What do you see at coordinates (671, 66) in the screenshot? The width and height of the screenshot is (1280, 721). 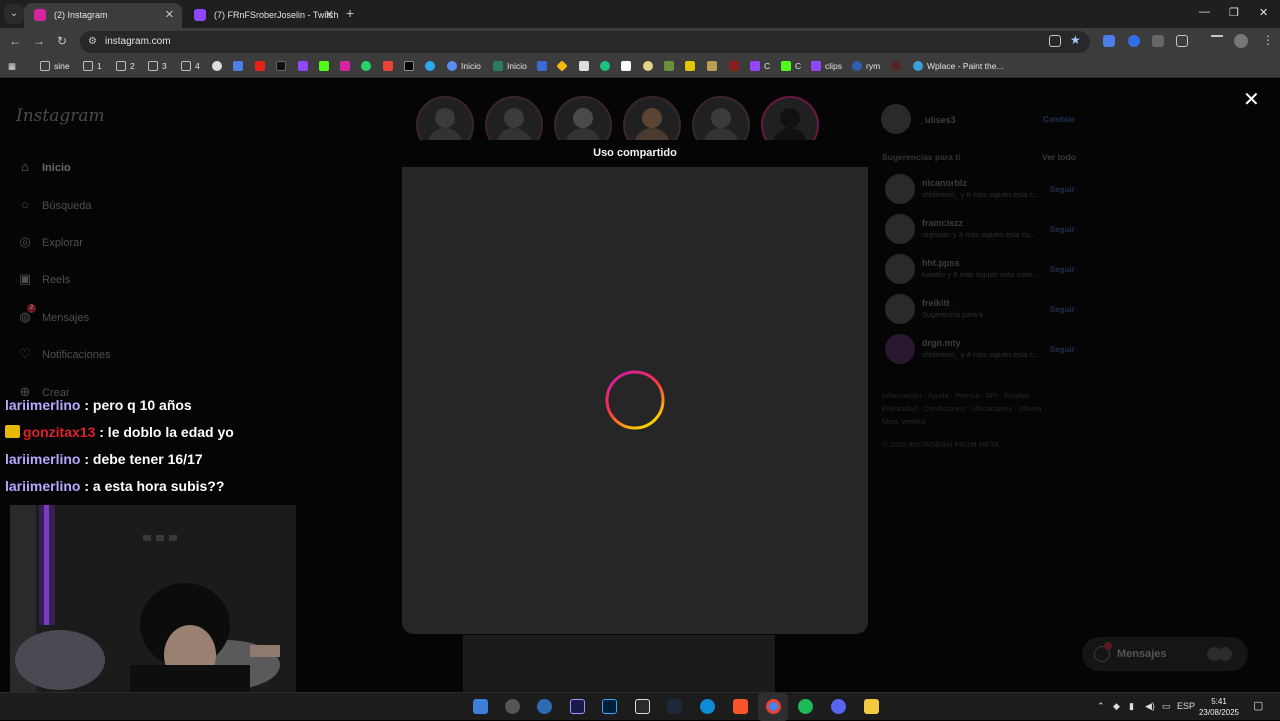 I see `bookmark-leaf-icon` at bounding box center [671, 66].